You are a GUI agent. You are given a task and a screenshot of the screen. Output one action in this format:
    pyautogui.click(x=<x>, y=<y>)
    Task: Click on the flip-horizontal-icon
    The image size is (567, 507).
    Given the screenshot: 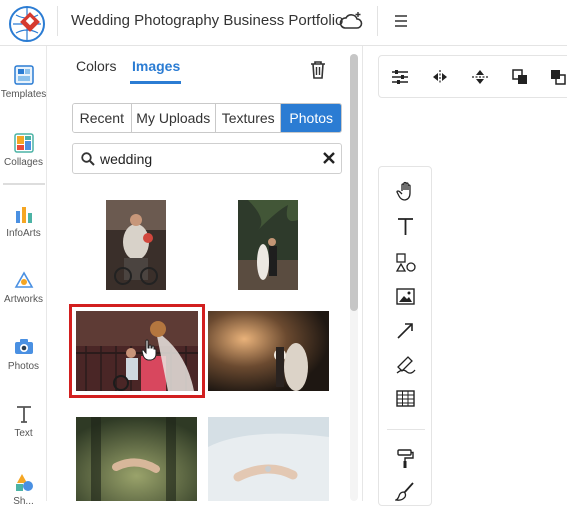 What is the action you would take?
    pyautogui.click(x=440, y=77)
    